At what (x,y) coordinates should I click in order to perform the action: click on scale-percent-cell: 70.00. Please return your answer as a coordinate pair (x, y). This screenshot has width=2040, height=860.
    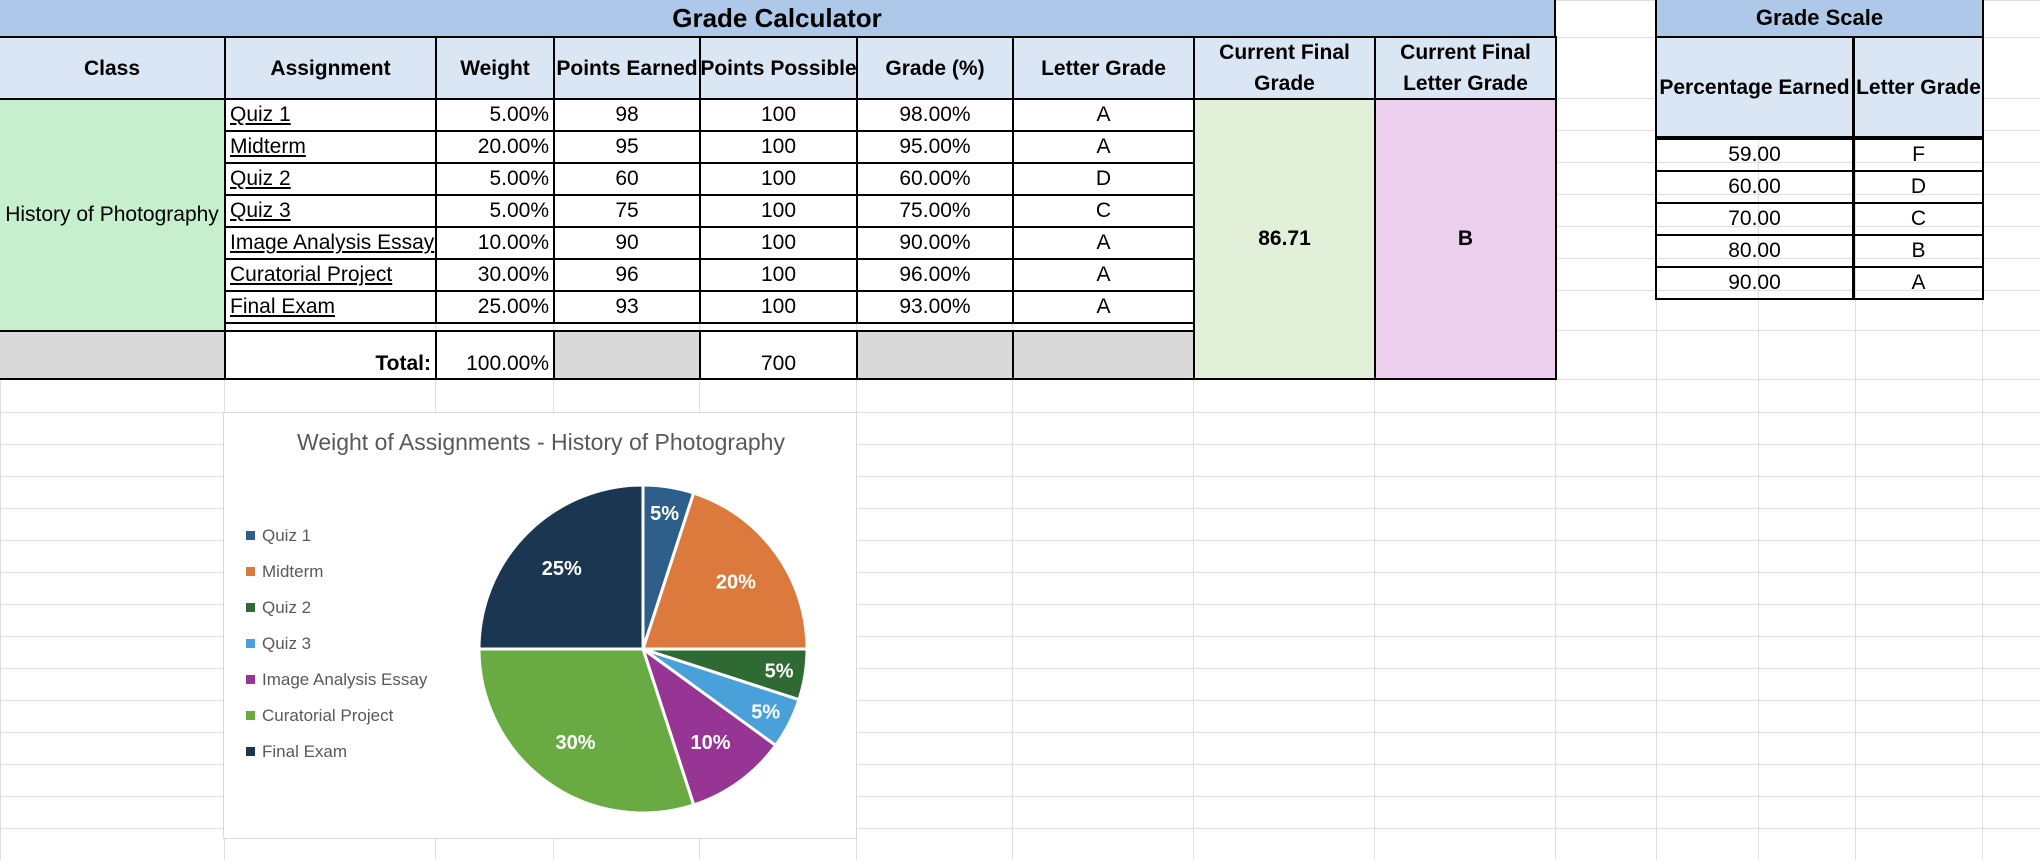
    Looking at the image, I should click on (1754, 219).